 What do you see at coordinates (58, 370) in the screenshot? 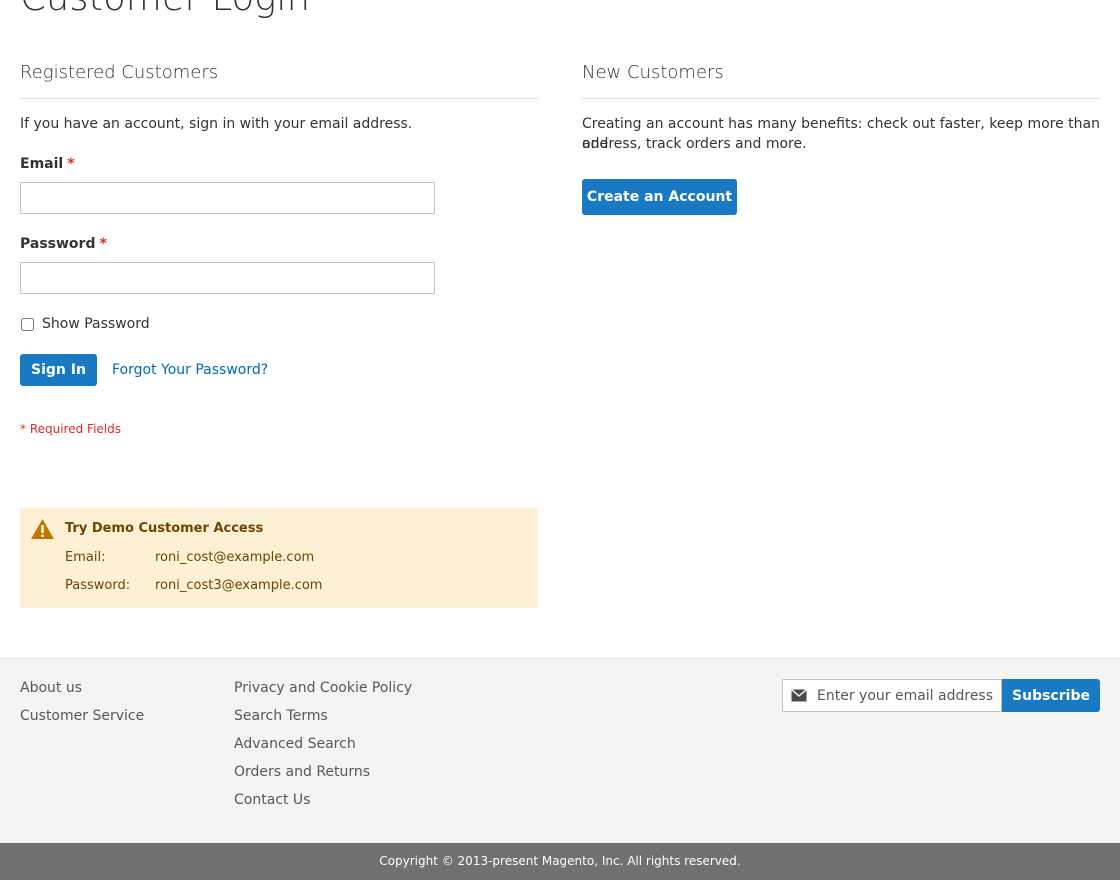
I see `sign-in-button: Sign In` at bounding box center [58, 370].